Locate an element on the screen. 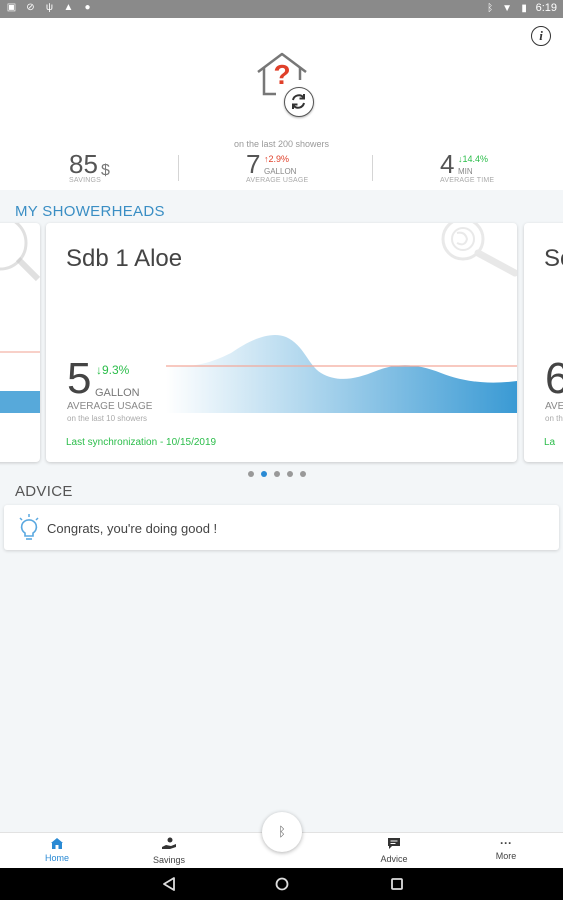 The image size is (563, 900). sync-button is located at coordinates (299, 102).